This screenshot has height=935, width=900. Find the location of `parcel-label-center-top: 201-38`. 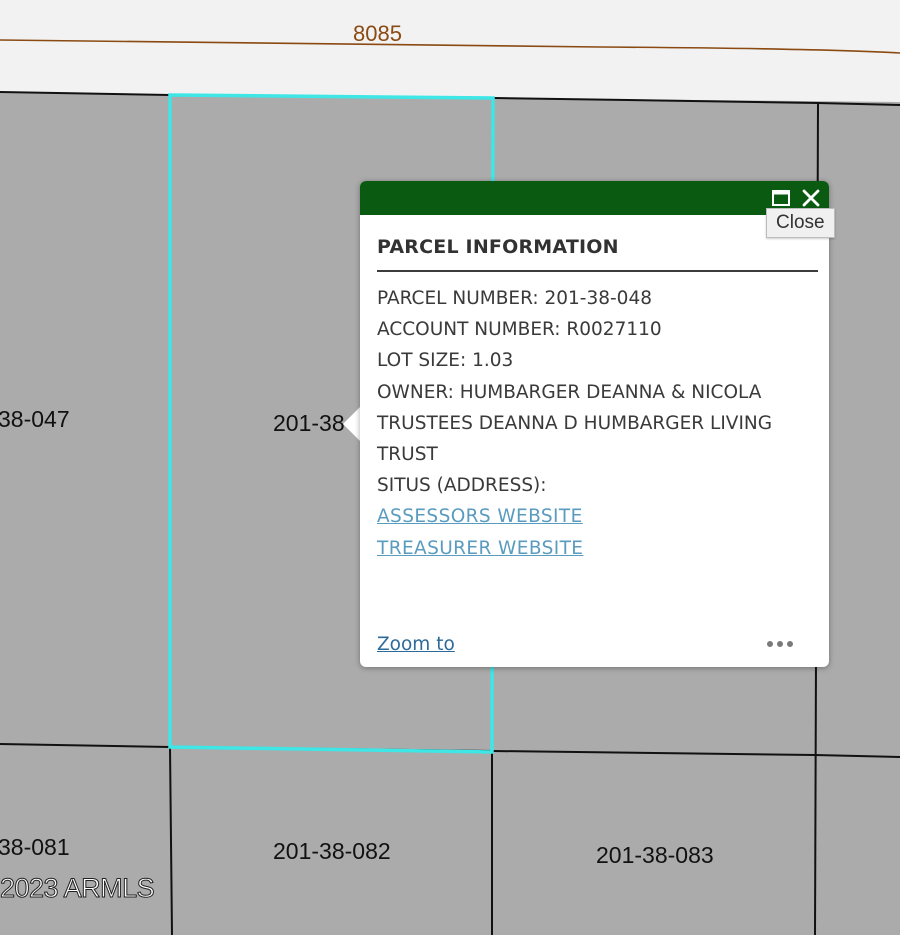

parcel-label-center-top: 201-38 is located at coordinates (309, 423).